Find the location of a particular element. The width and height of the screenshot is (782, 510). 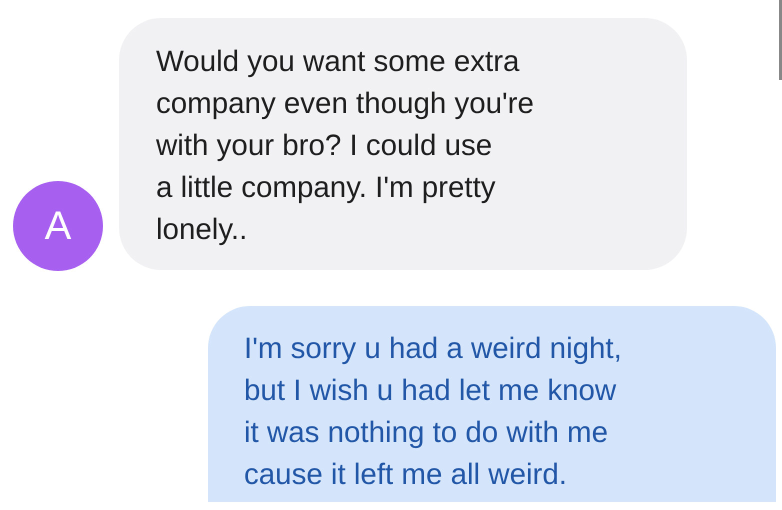

scrollbar is located at coordinates (780, 40).